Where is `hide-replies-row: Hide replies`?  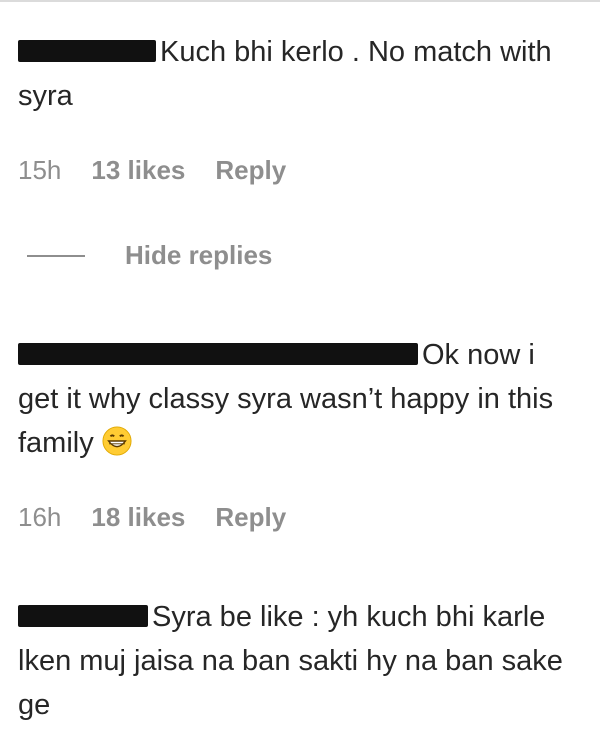 hide-replies-row: Hide replies is located at coordinates (149, 255).